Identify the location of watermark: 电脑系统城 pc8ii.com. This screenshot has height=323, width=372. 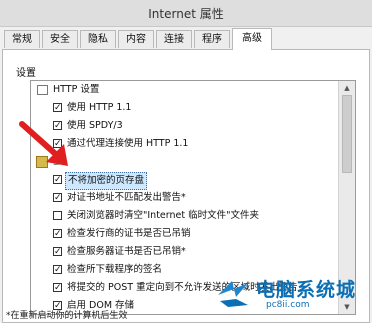
(289, 295).